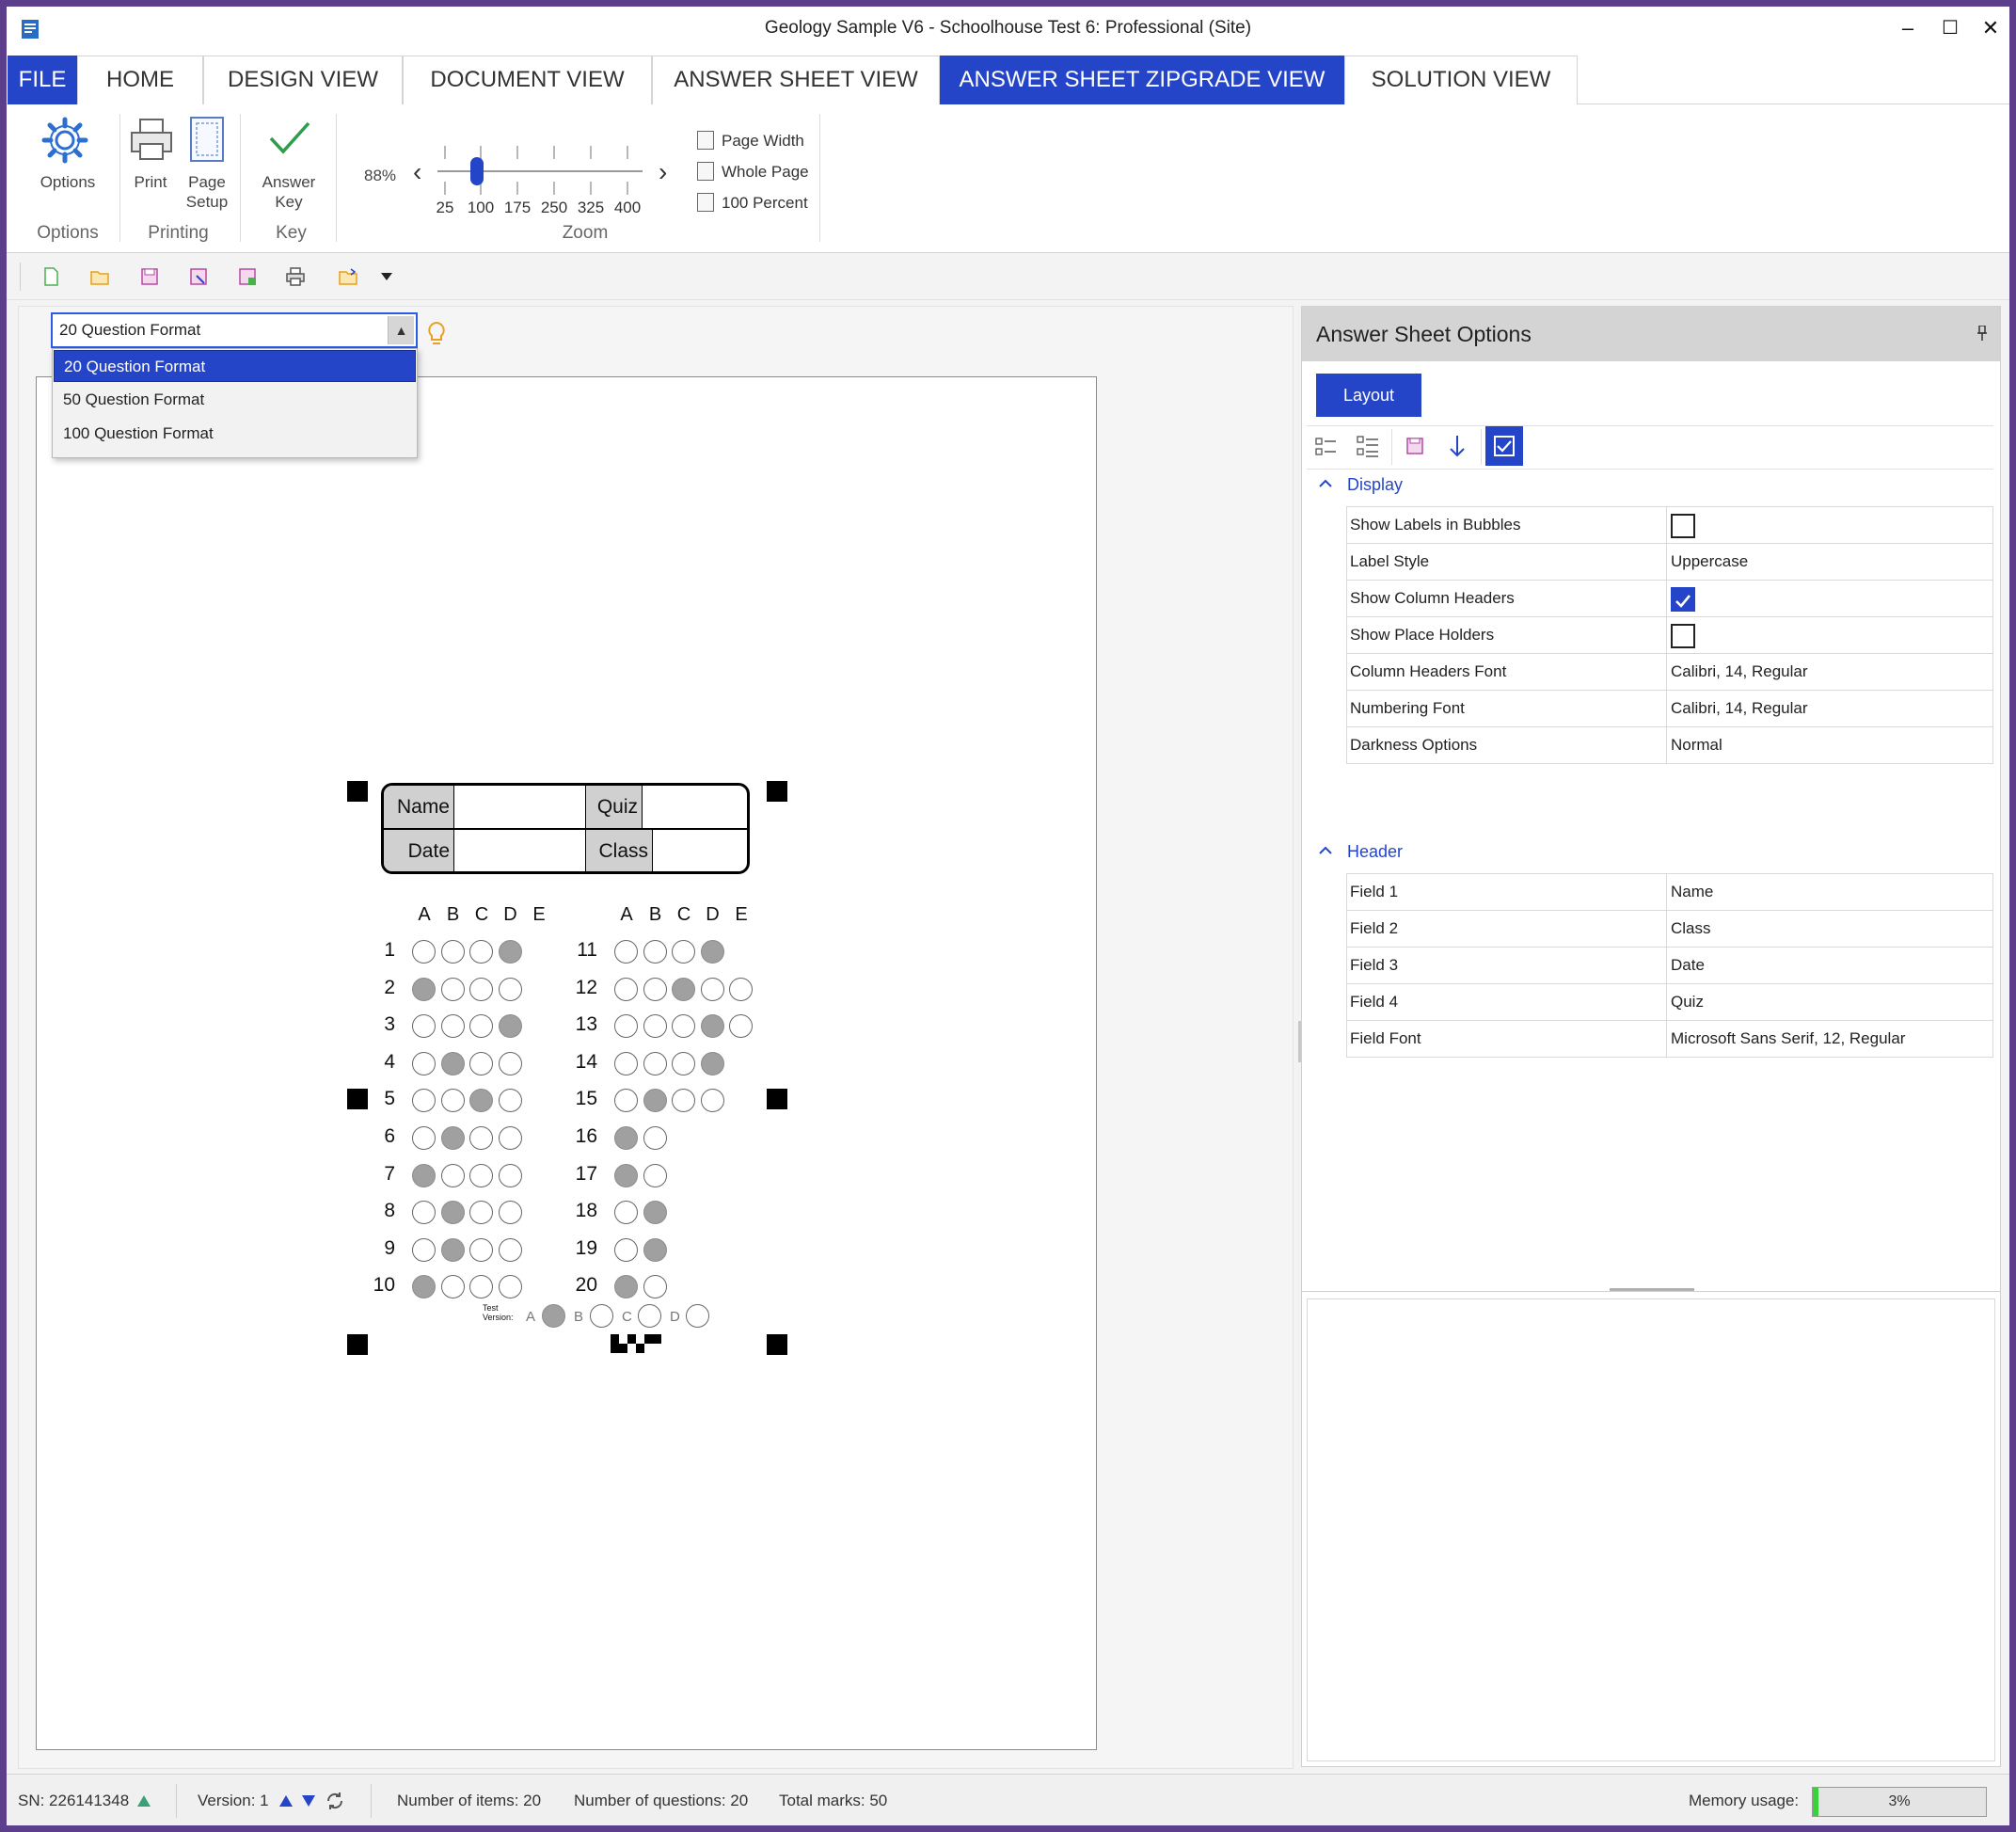  What do you see at coordinates (1831, 929) in the screenshot?
I see `property-value: Class` at bounding box center [1831, 929].